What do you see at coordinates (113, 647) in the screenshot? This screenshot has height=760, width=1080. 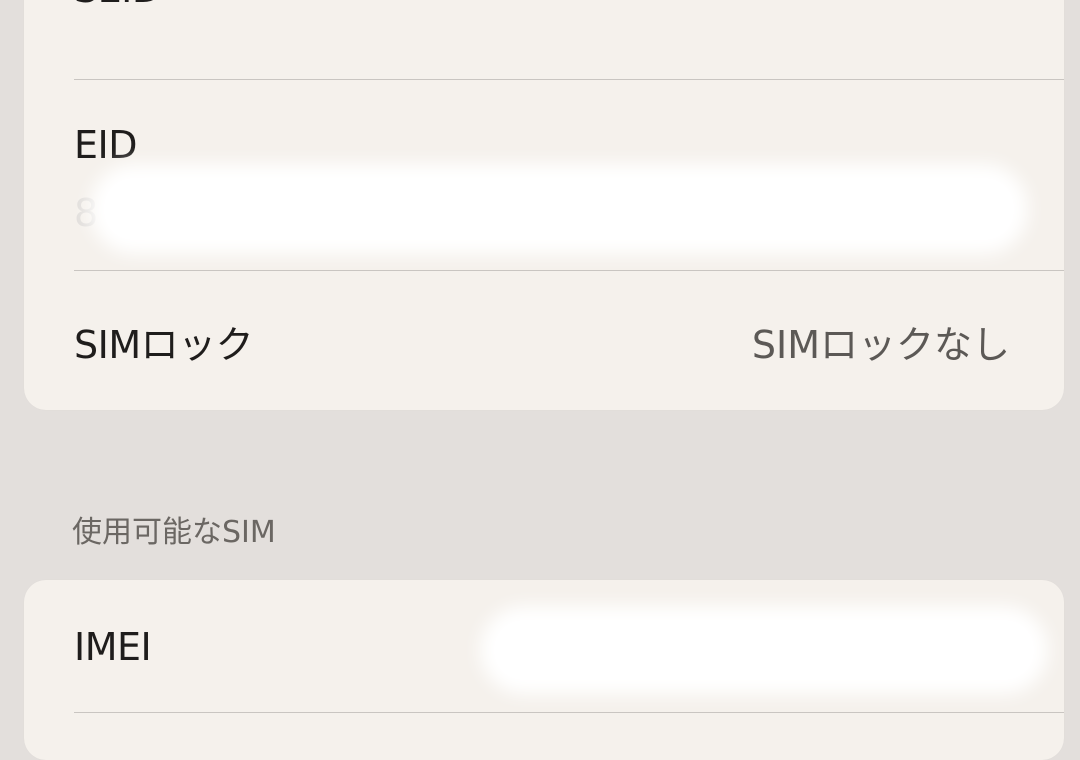 I see `imei-label: IMEI` at bounding box center [113, 647].